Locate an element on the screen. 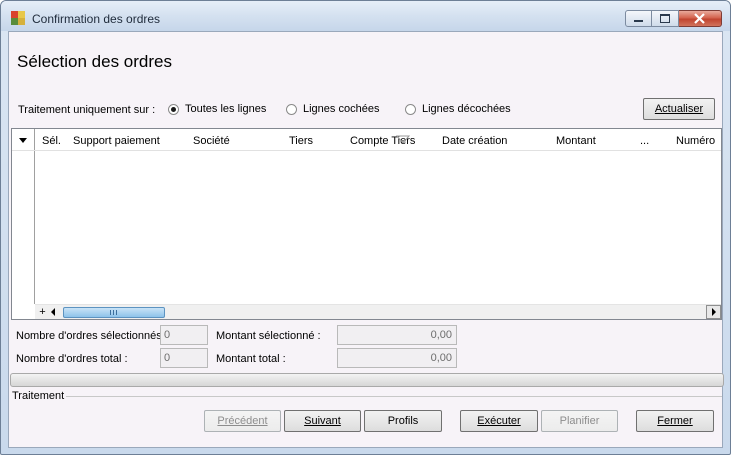 The width and height of the screenshot is (731, 455). scroll-right-button is located at coordinates (713, 312).